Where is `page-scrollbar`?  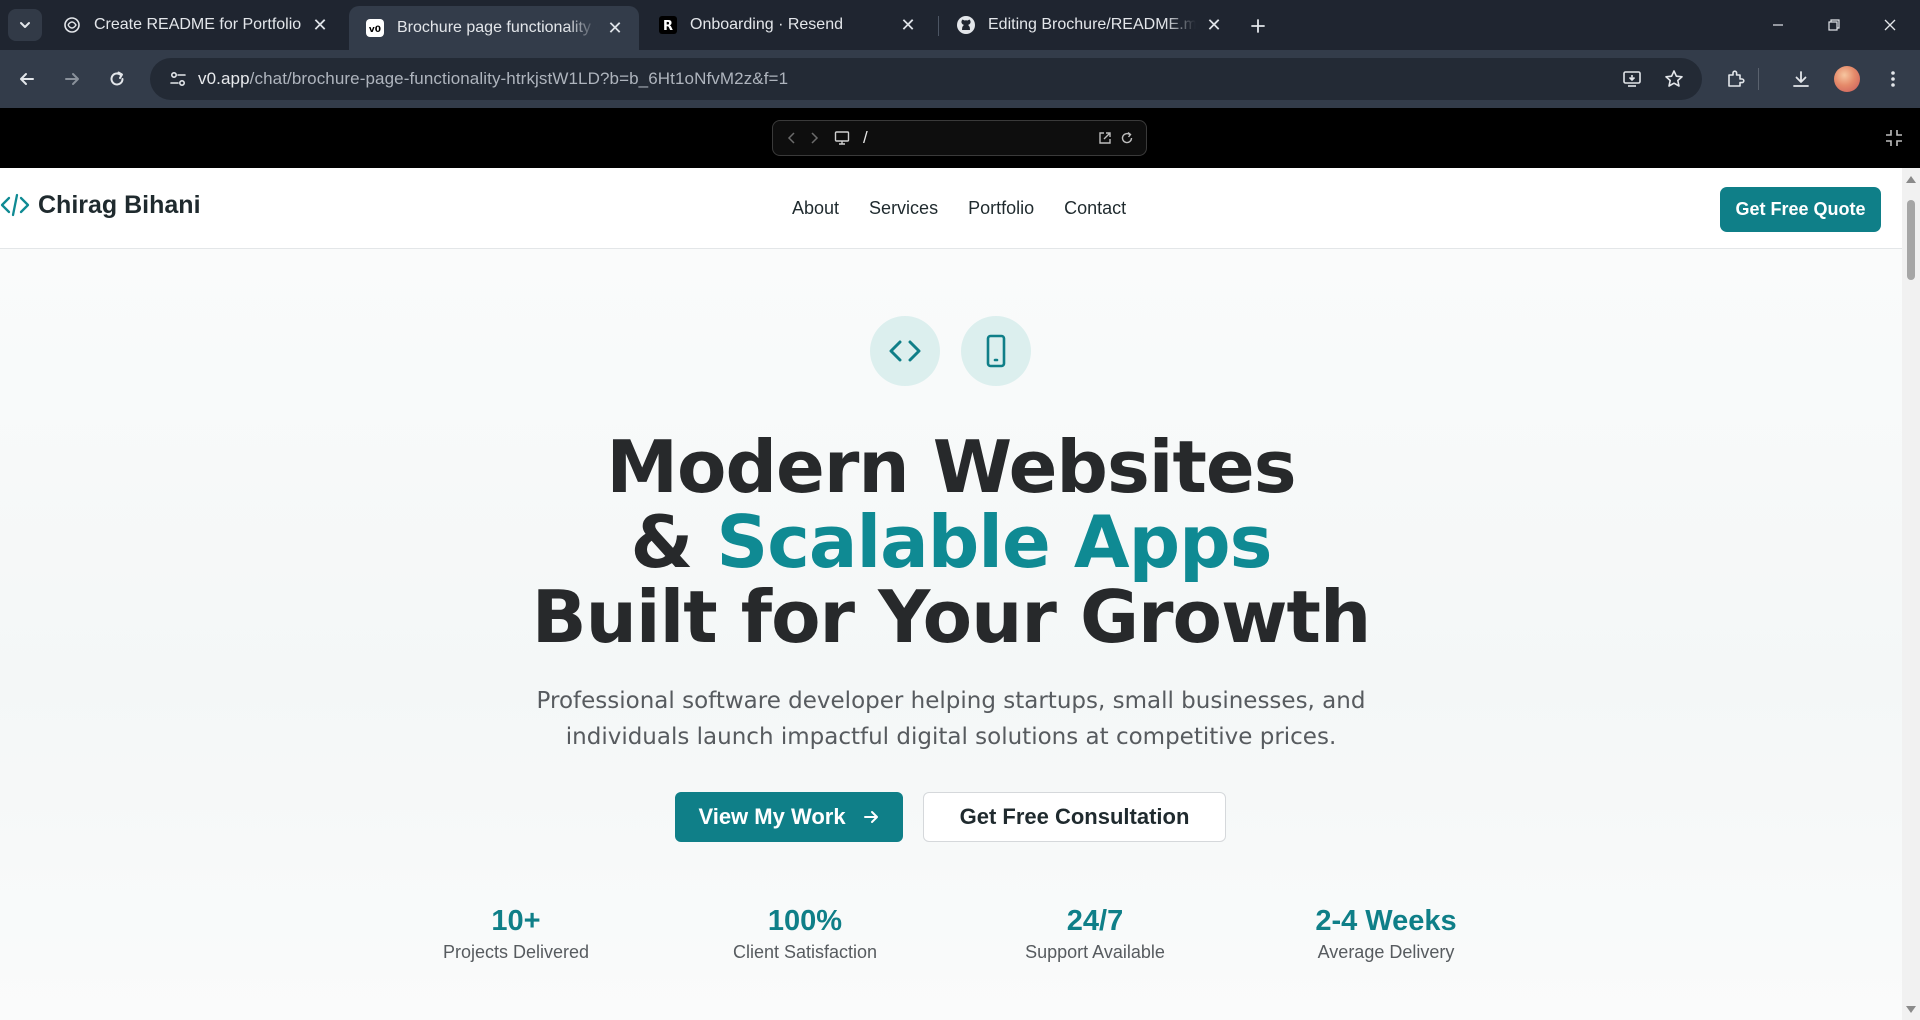 page-scrollbar is located at coordinates (1911, 594).